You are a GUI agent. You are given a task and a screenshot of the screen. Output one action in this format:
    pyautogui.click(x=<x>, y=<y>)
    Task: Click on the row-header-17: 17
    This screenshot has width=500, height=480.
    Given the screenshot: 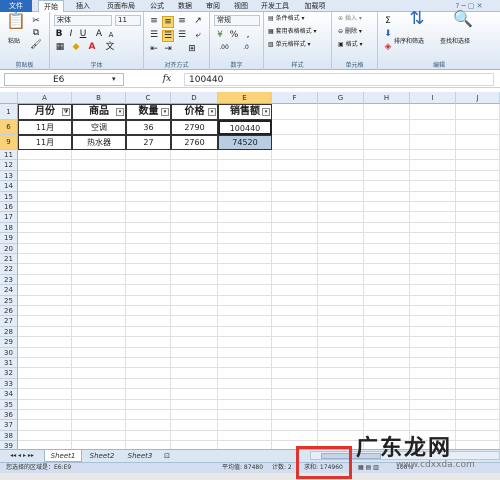 What is the action you would take?
    pyautogui.click(x=9, y=217)
    